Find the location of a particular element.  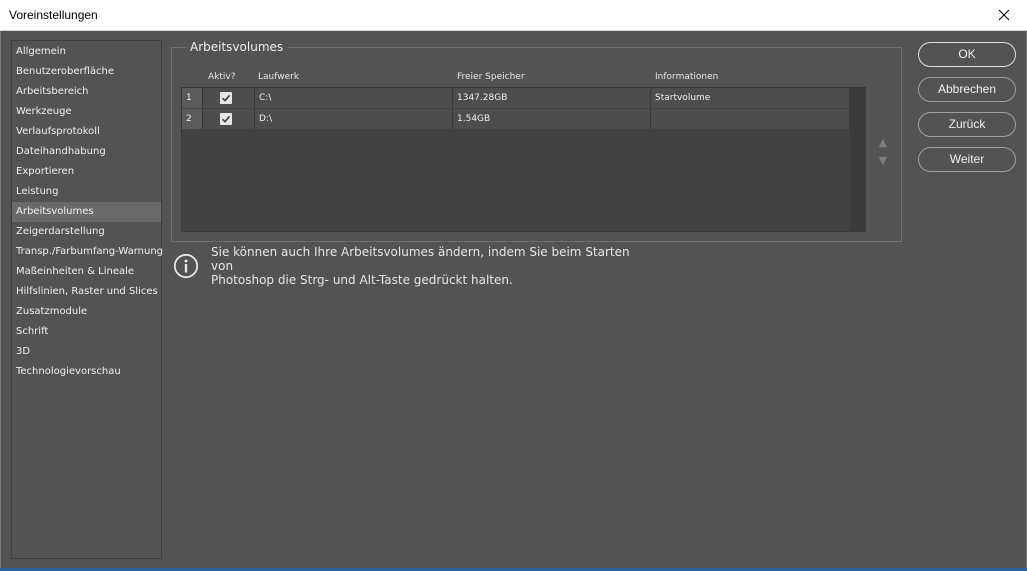

sidebar-item-allgemein: Allgemein is located at coordinates (86, 52).